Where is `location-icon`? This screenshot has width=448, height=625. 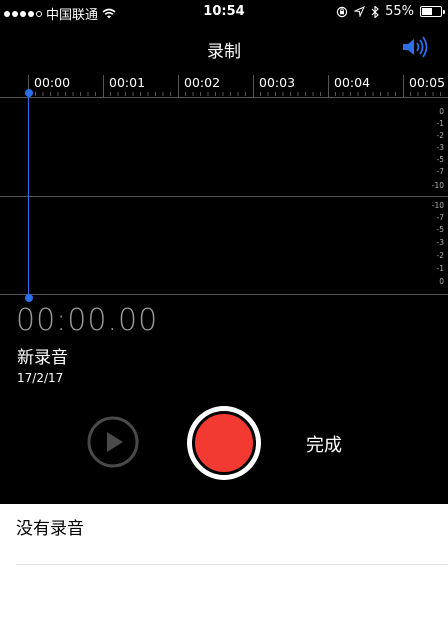 location-icon is located at coordinates (360, 11).